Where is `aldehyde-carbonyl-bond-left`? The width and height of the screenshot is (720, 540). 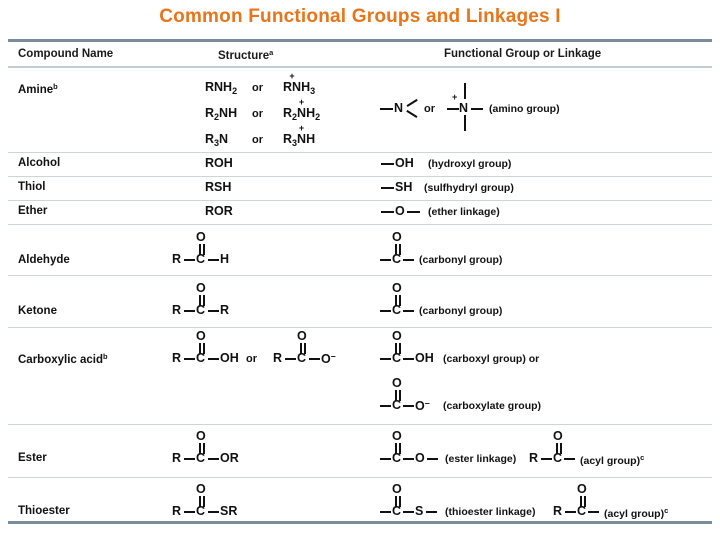 aldehyde-carbonyl-bond-left is located at coordinates (385, 260).